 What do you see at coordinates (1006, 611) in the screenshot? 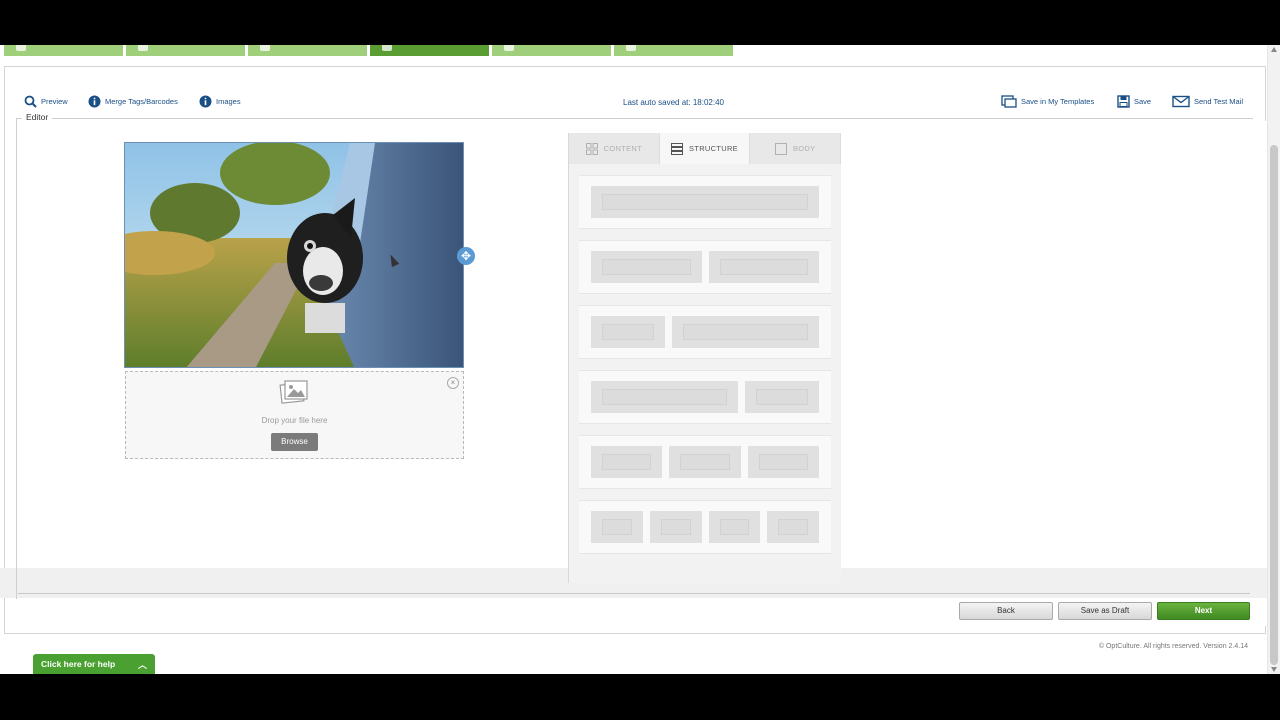
I see `back-button: Back` at bounding box center [1006, 611].